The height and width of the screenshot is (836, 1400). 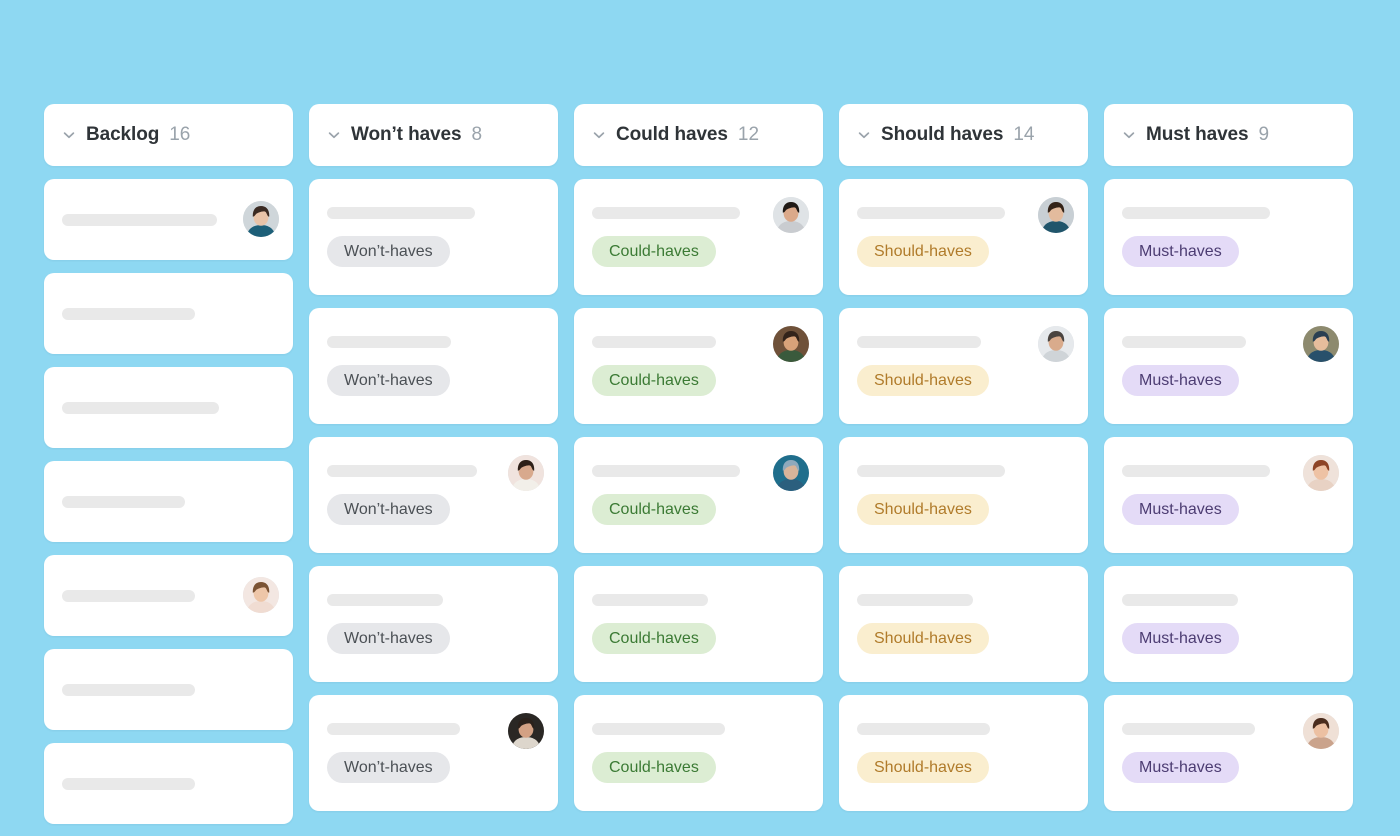 What do you see at coordinates (791, 344) in the screenshot?
I see `avatar-woman-curly` at bounding box center [791, 344].